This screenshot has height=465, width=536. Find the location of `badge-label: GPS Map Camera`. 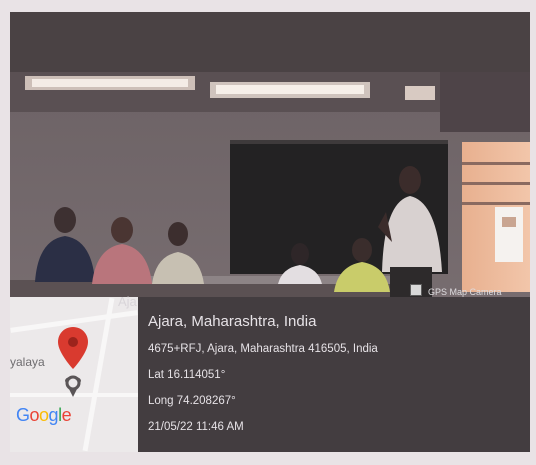

badge-label: GPS Map Camera is located at coordinates (465, 292).